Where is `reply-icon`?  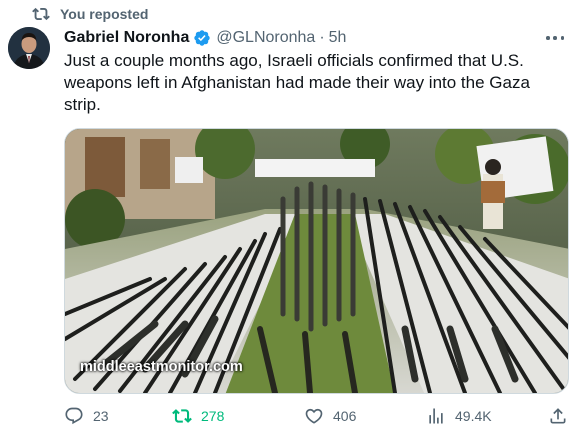
reply-icon is located at coordinates (74, 416).